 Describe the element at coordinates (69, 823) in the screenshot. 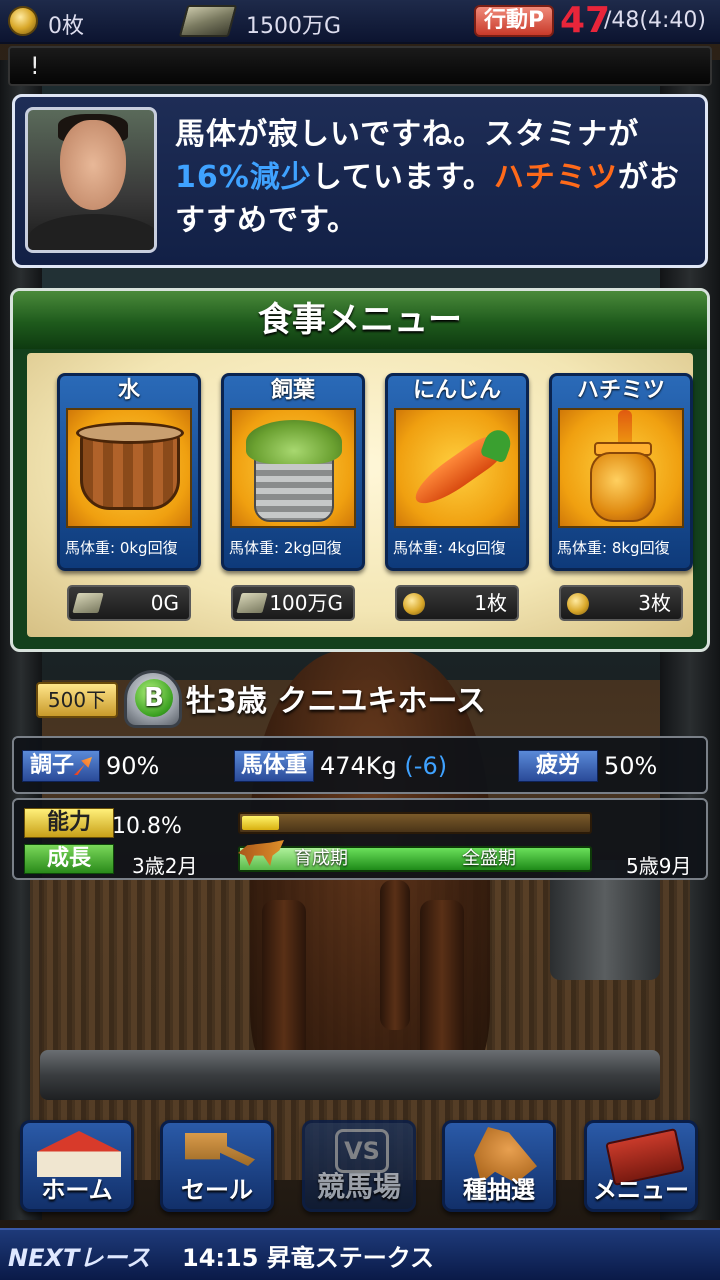

I see `ability-label: 能力` at that location.